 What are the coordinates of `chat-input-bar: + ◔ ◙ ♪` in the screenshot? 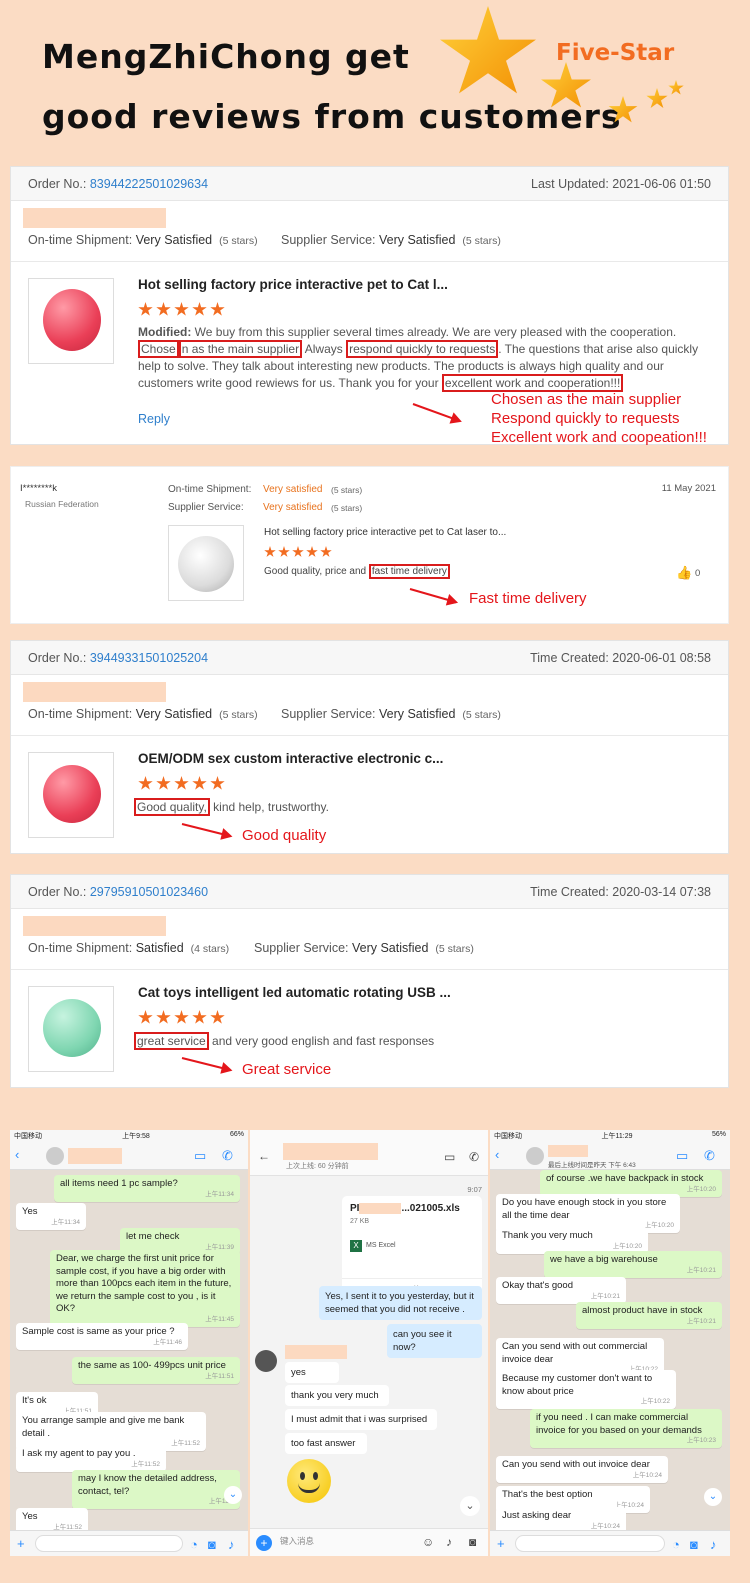 It's located at (610, 1543).